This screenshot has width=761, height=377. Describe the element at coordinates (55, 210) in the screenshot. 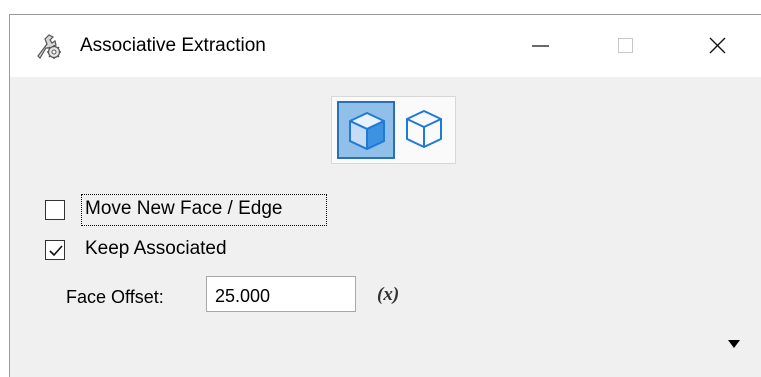

I see `move-new-face-checkbox` at that location.